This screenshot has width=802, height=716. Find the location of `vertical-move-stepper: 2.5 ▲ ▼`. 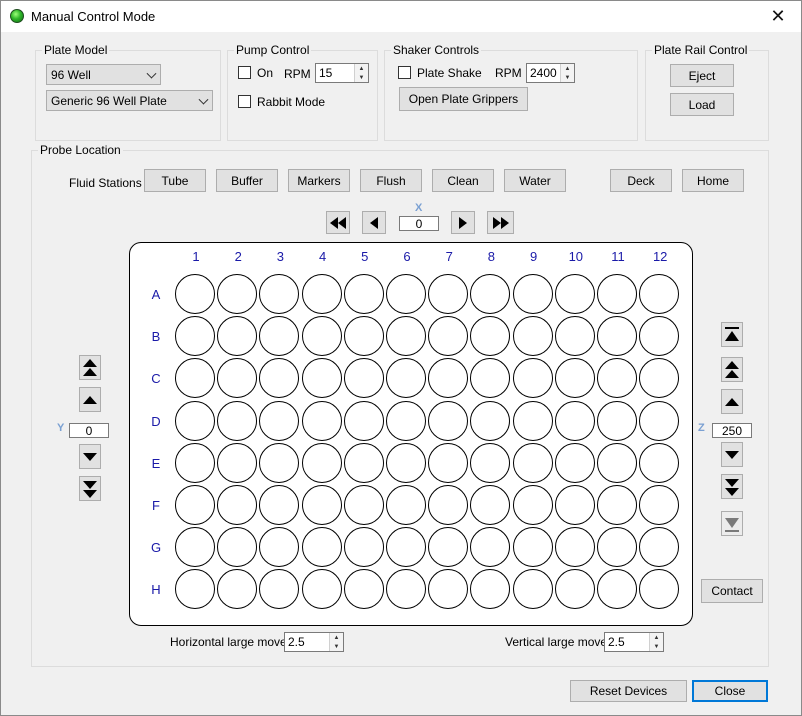

vertical-move-stepper: 2.5 ▲ ▼ is located at coordinates (634, 642).